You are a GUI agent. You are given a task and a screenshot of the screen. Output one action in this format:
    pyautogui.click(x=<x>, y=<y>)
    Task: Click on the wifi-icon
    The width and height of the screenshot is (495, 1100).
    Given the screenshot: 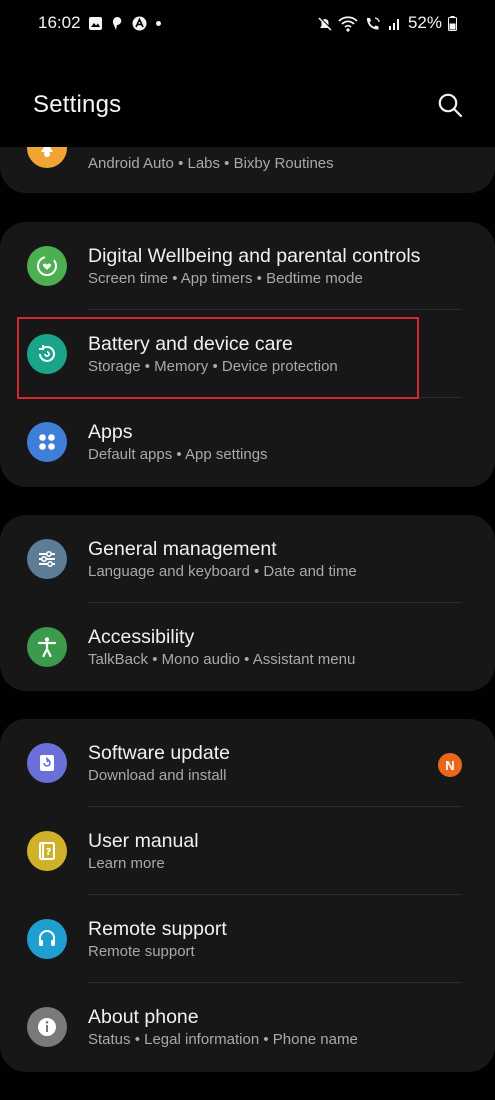 What is the action you would take?
    pyautogui.click(x=348, y=23)
    